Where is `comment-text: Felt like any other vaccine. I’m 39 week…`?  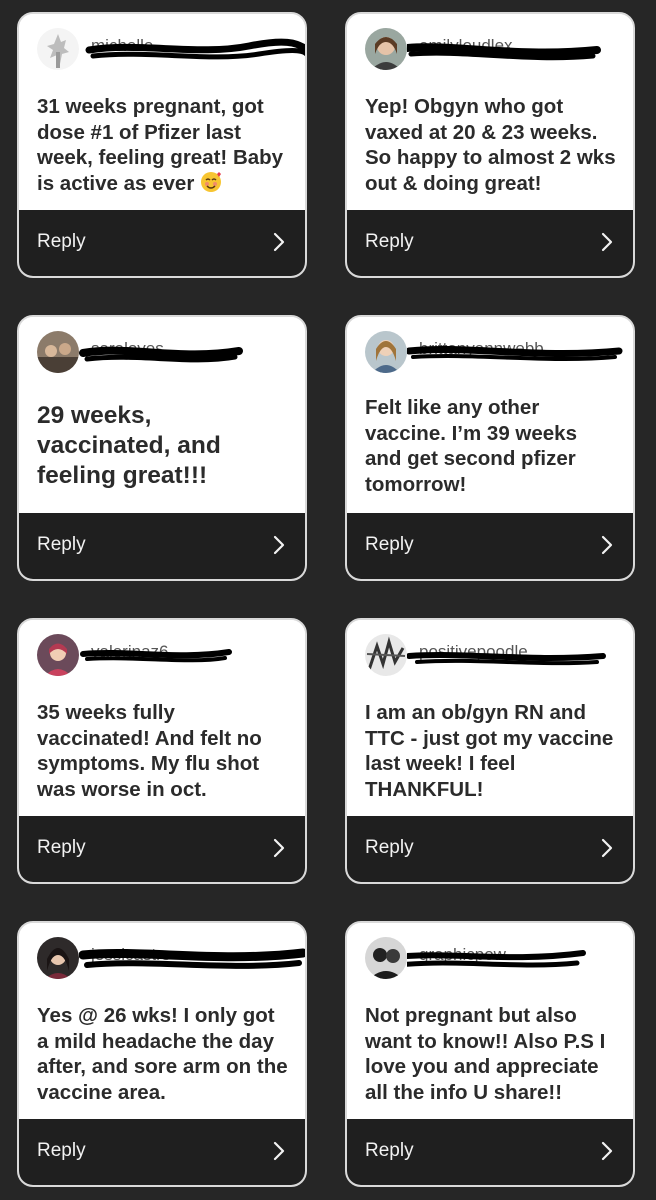 comment-text: Felt like any other vaccine. I’m 39 week… is located at coordinates (471, 446).